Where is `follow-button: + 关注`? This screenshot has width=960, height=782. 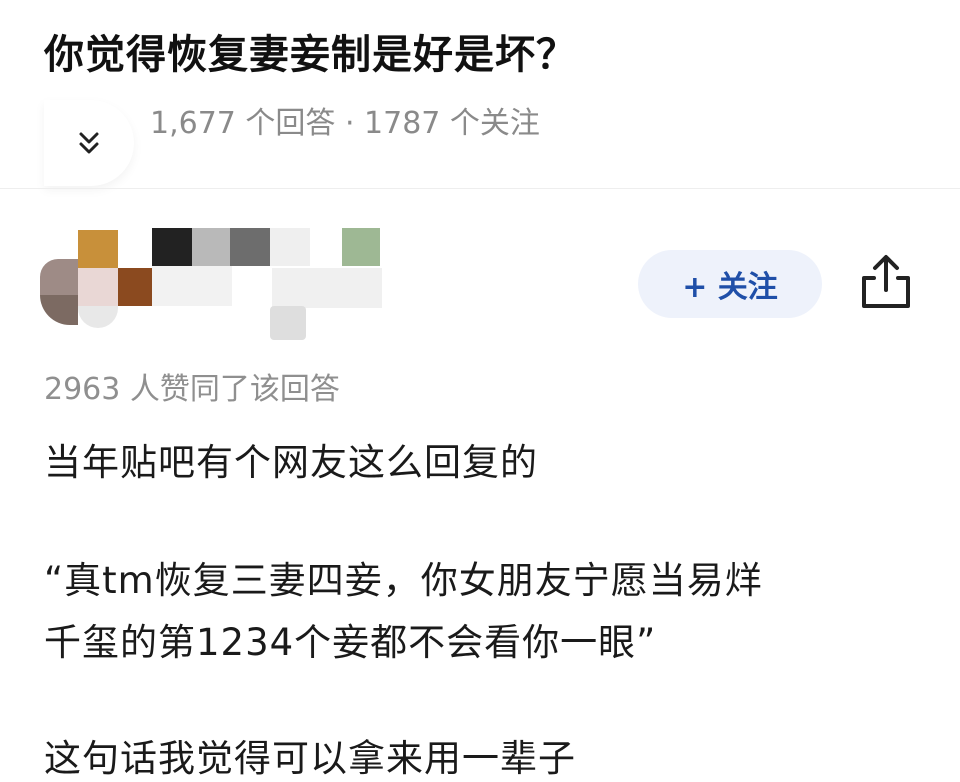 follow-button: + 关注 is located at coordinates (730, 284).